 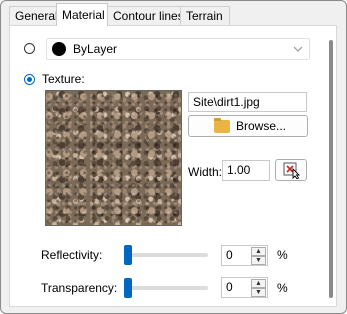 What do you see at coordinates (258, 251) in the screenshot?
I see `reflectivity-increment-button: ▲` at bounding box center [258, 251].